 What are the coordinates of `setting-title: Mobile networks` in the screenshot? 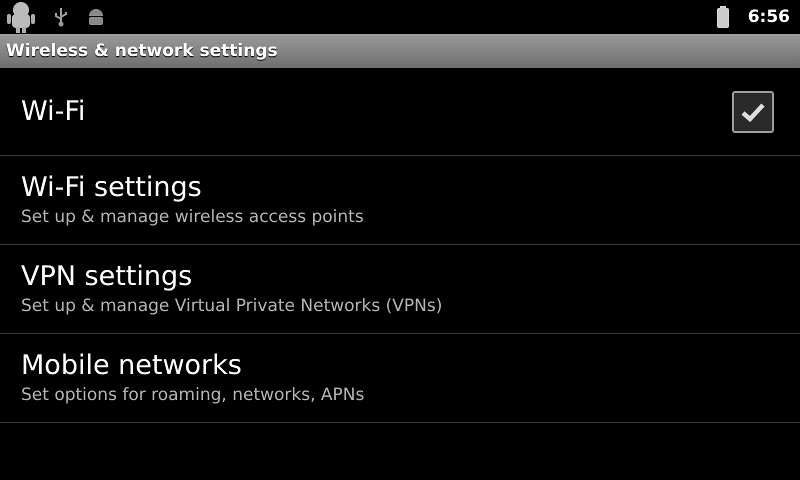 It's located at (132, 366).